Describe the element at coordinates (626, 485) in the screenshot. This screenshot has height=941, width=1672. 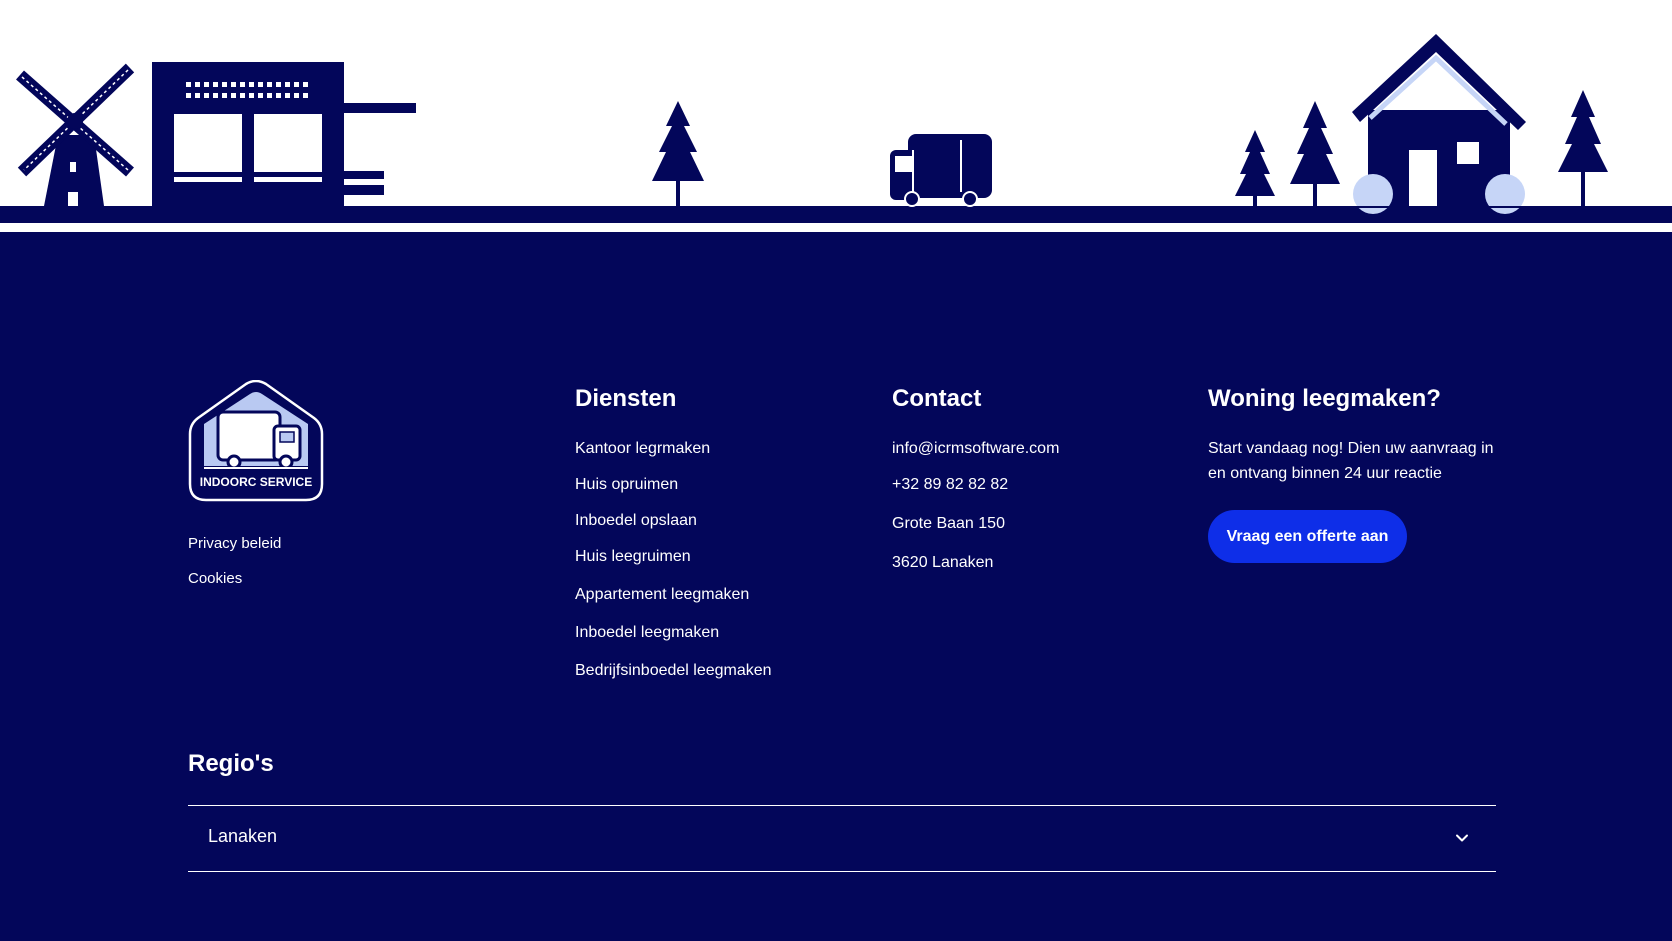
I see `service-link-tidy-house: Huis opruimen` at that location.